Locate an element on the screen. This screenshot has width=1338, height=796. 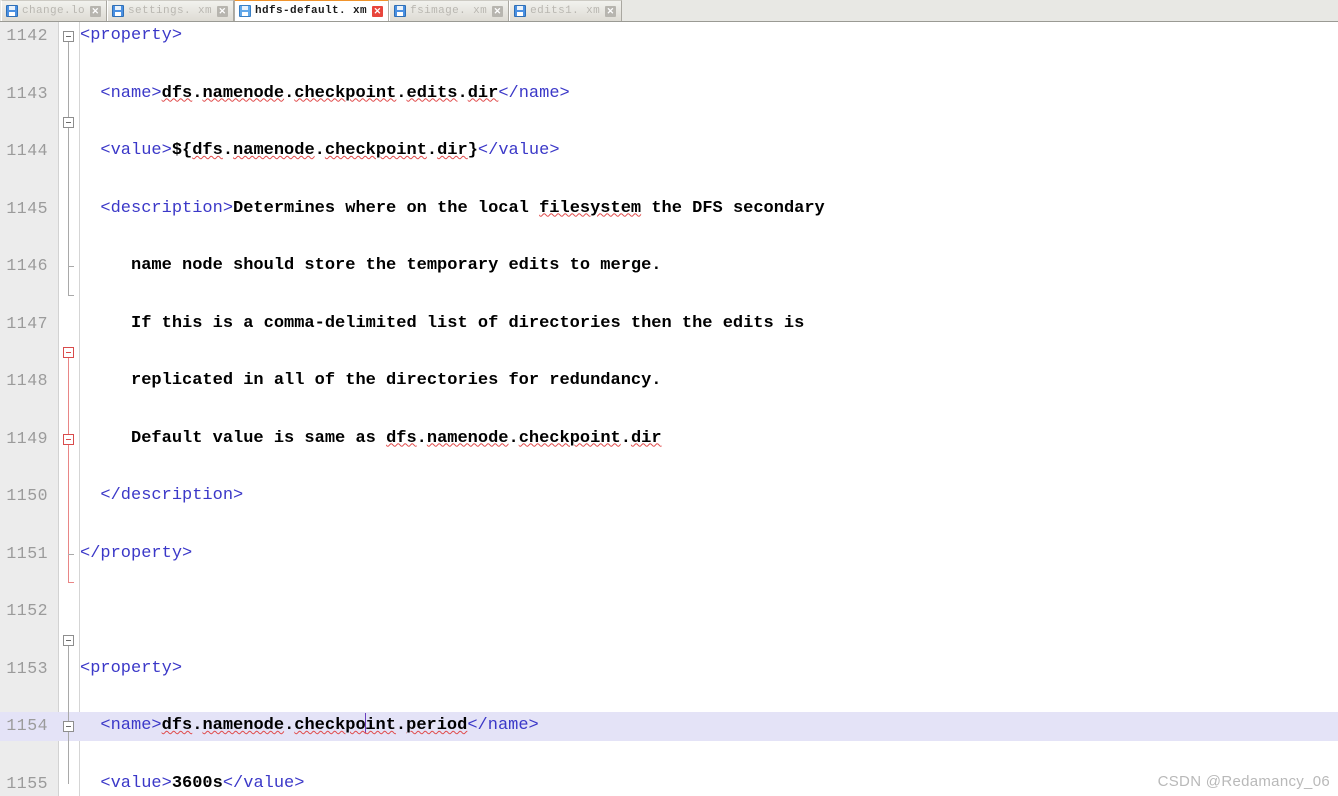
code-text: edits is located at coordinates (432, 93).